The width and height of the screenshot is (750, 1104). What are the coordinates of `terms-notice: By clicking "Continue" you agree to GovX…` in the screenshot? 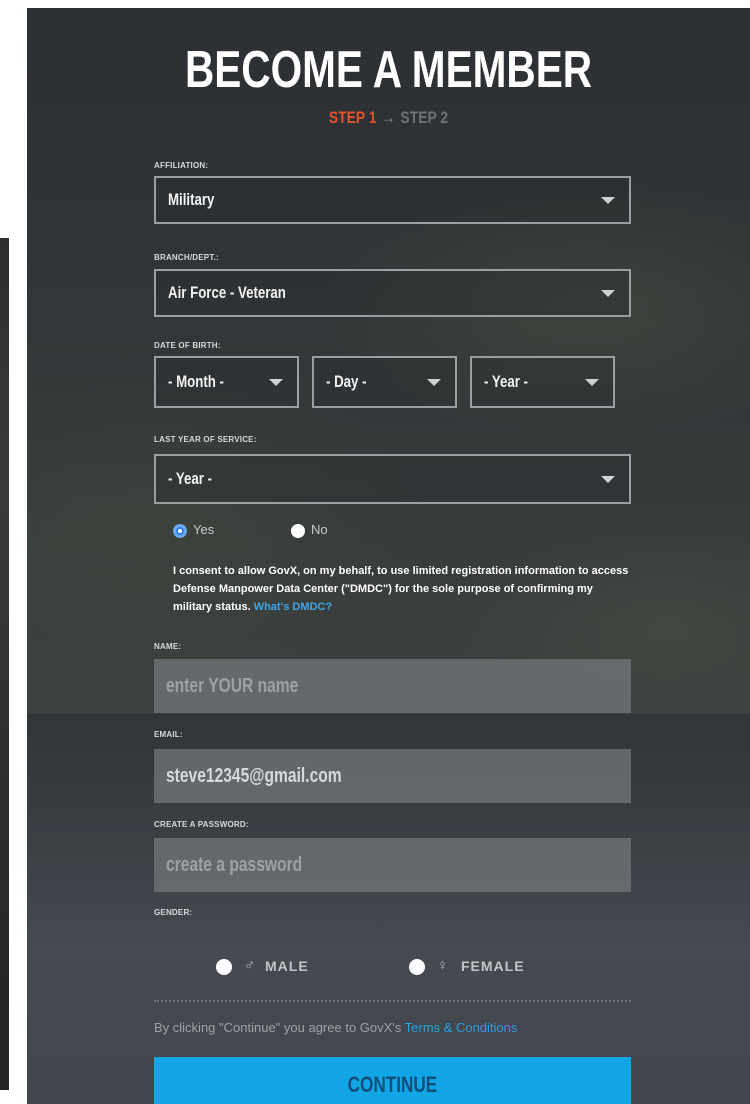 It's located at (392, 1027).